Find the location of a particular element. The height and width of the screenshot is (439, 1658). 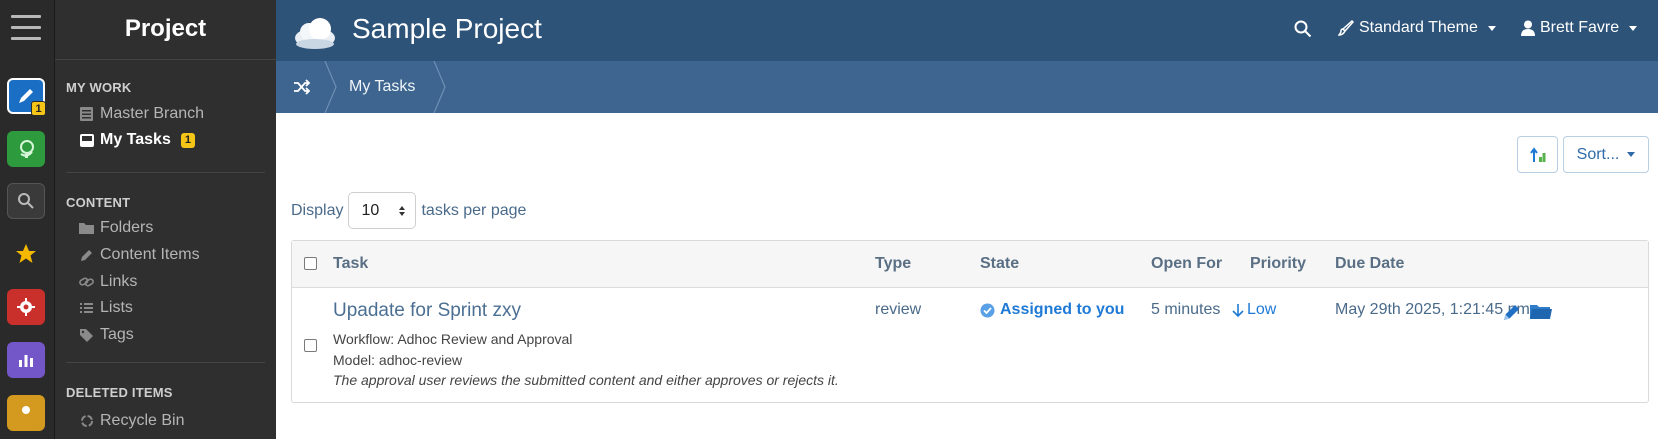

task-state: Assigned to you is located at coordinates (1052, 310).